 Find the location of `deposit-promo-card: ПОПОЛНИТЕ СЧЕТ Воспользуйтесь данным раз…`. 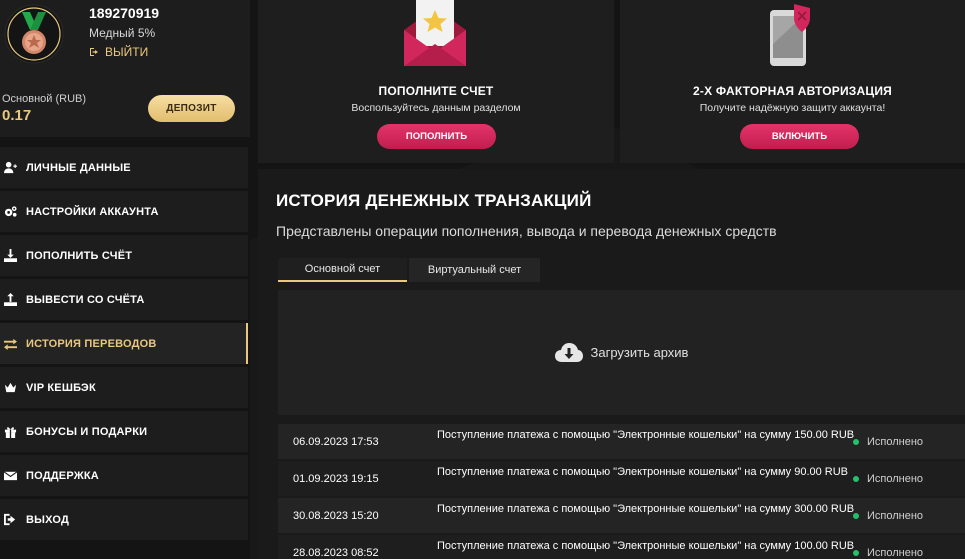

deposit-promo-card: ПОПОЛНИТЕ СЧЕТ Воспользуйтесь данным раз… is located at coordinates (436, 81).